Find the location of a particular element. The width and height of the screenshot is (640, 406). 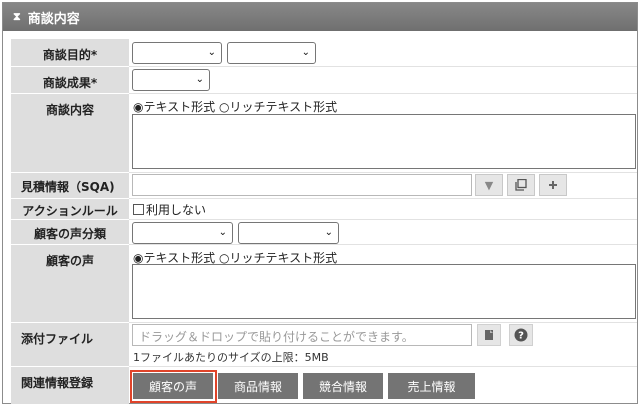

related-button-competitor-info: 競合情報 is located at coordinates (343, 386).